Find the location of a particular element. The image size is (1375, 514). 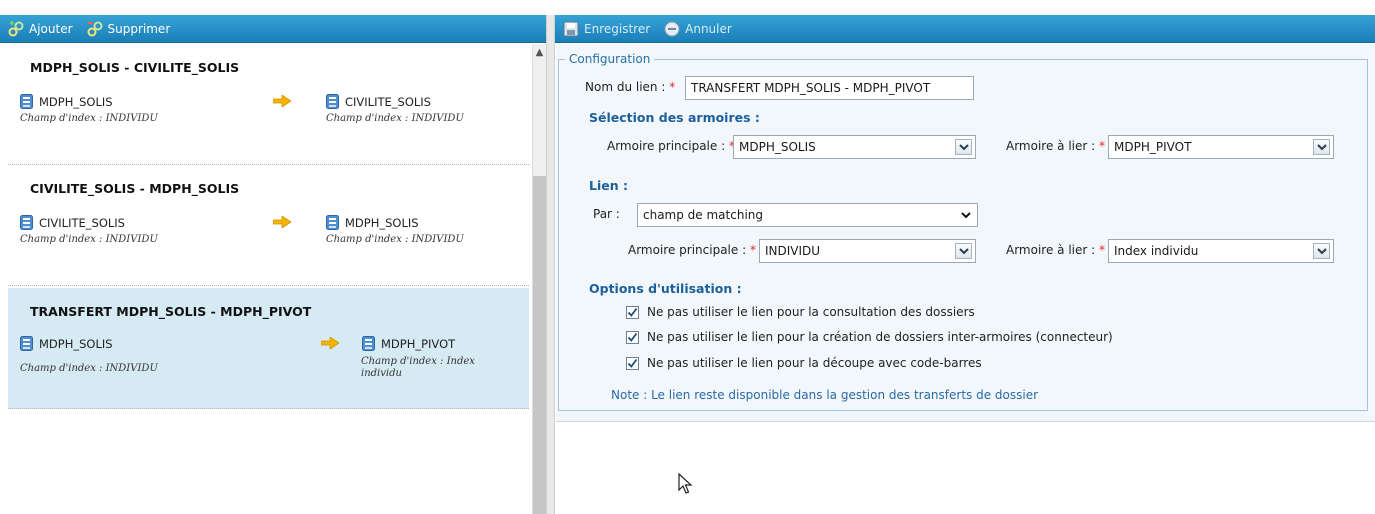

options-title: Options d'utilisation : is located at coordinates (665, 288).